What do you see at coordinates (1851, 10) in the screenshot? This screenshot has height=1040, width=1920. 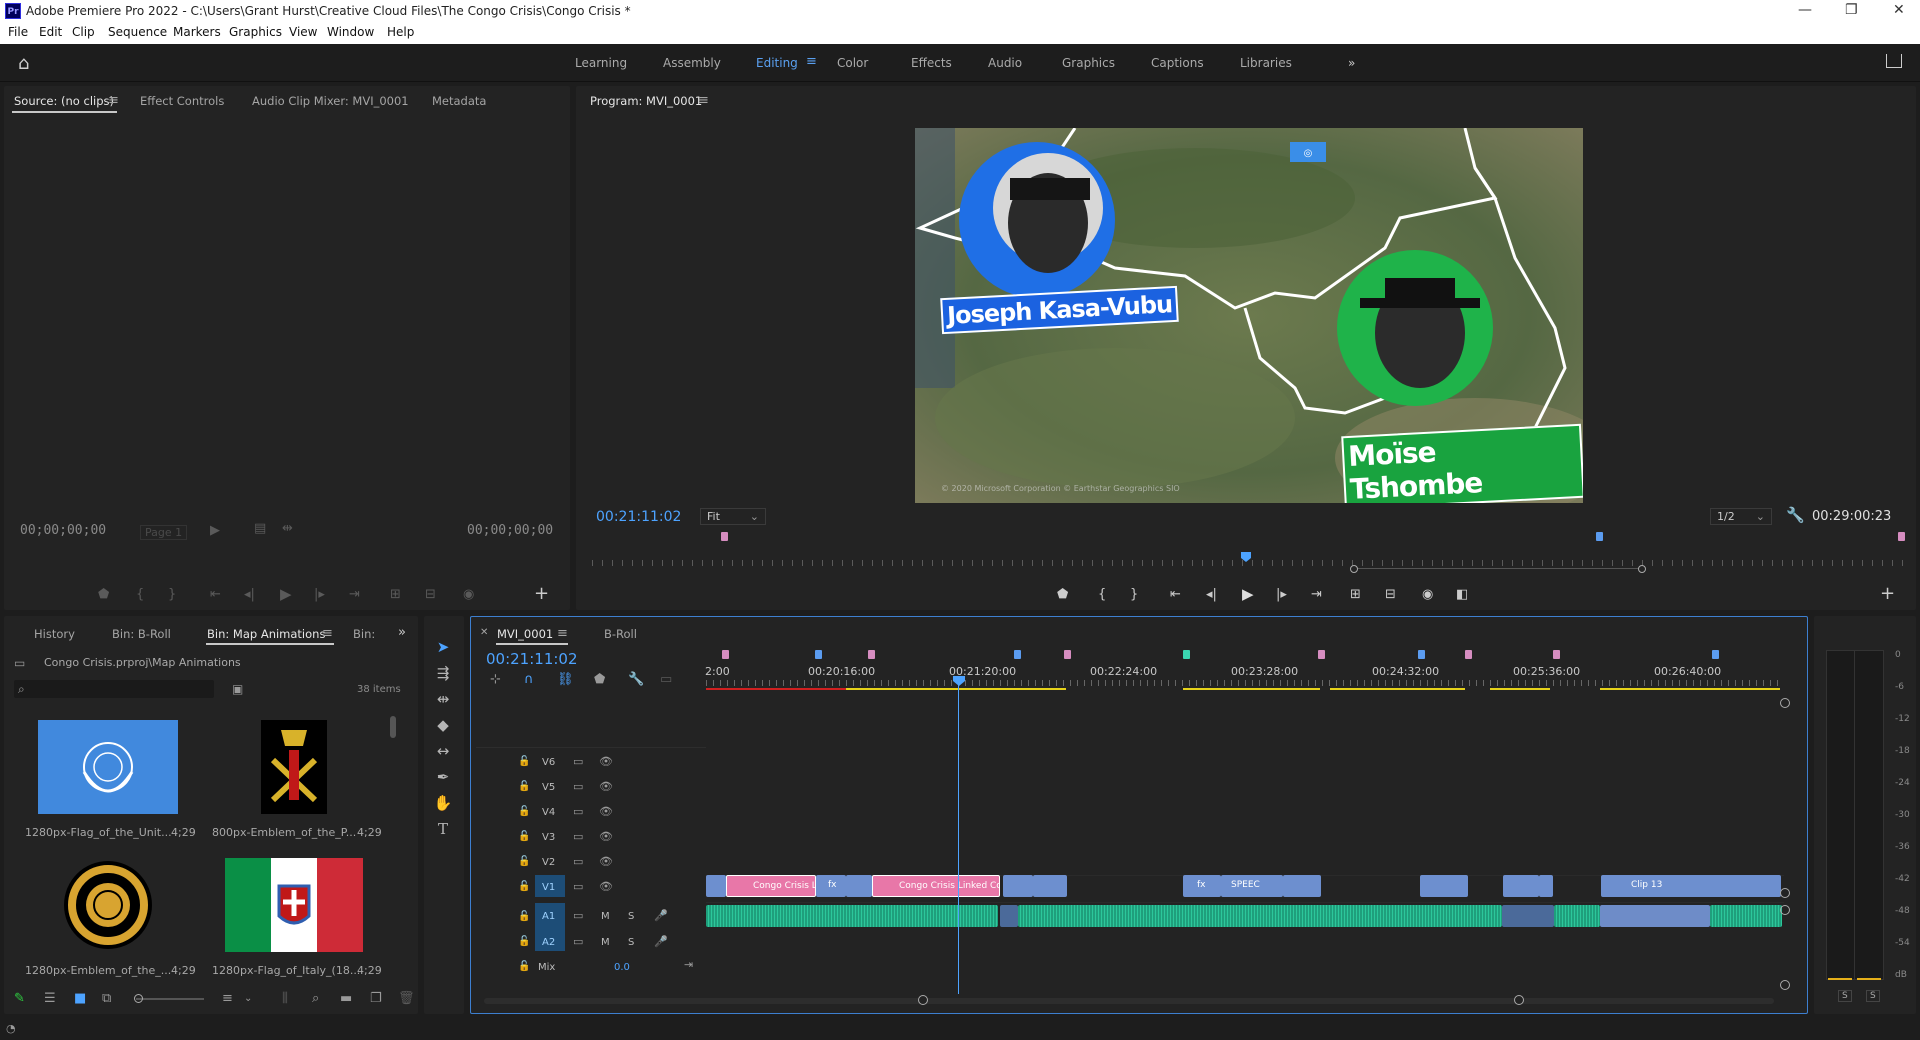 I see `restore-icon: ❐` at bounding box center [1851, 10].